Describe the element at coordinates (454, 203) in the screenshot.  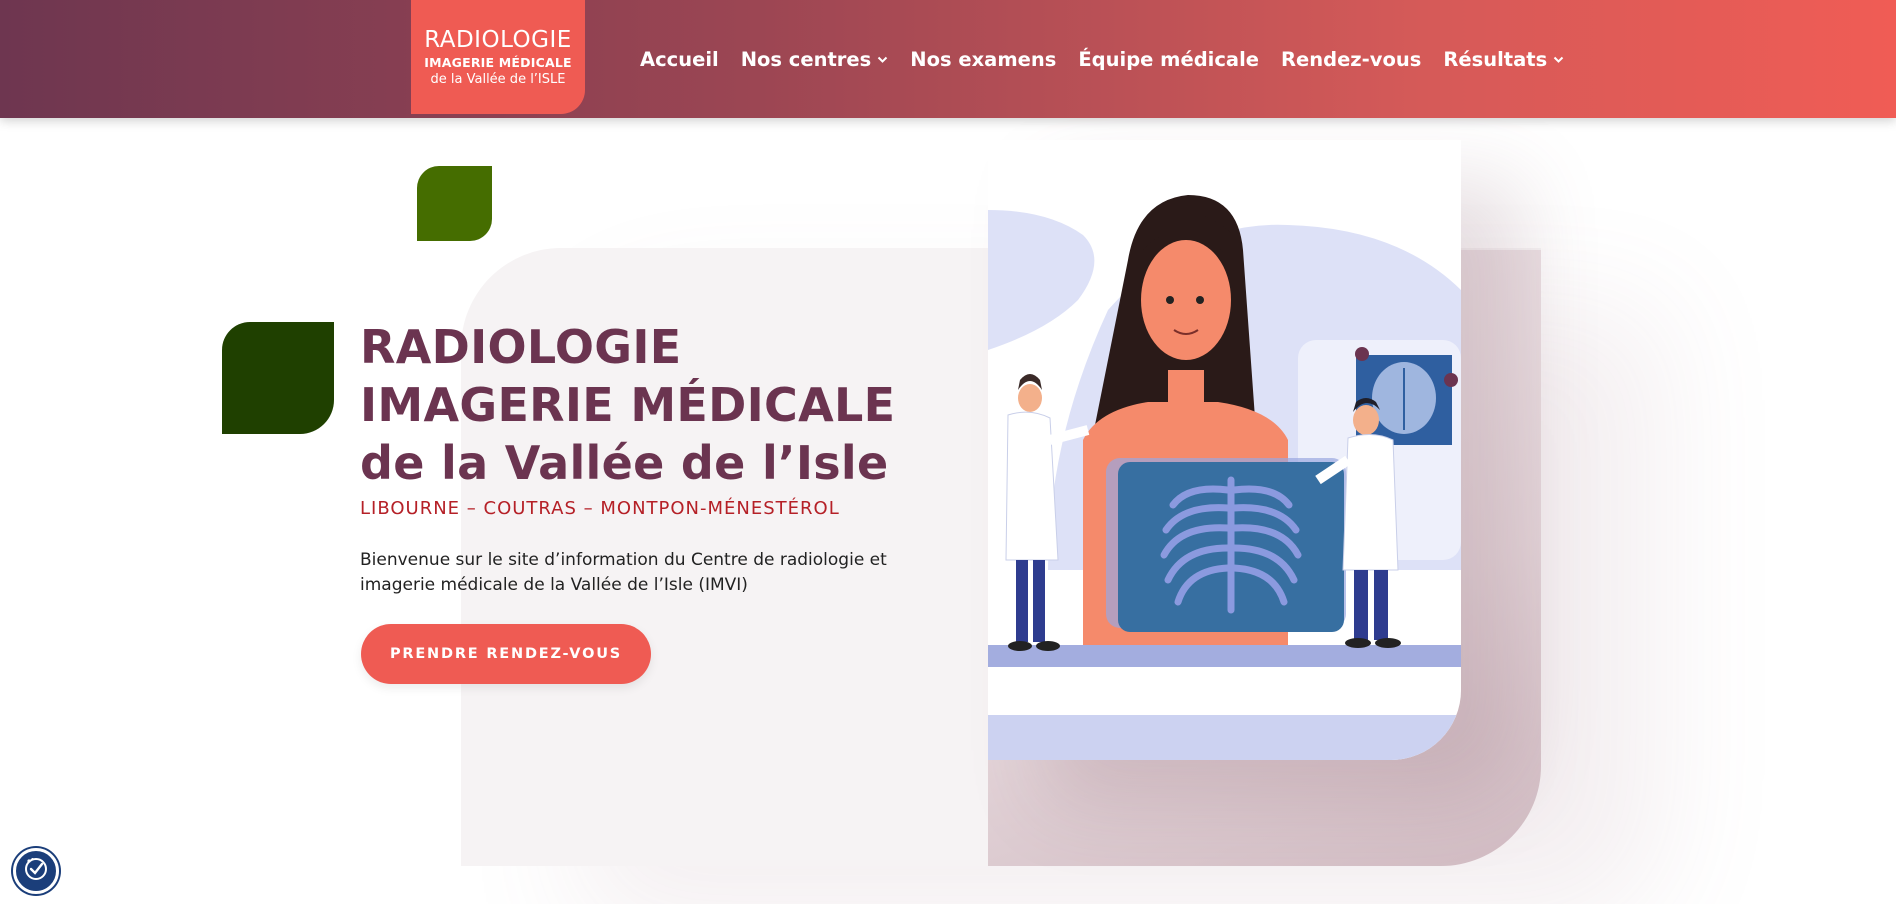
I see `leaf-shape-light` at that location.